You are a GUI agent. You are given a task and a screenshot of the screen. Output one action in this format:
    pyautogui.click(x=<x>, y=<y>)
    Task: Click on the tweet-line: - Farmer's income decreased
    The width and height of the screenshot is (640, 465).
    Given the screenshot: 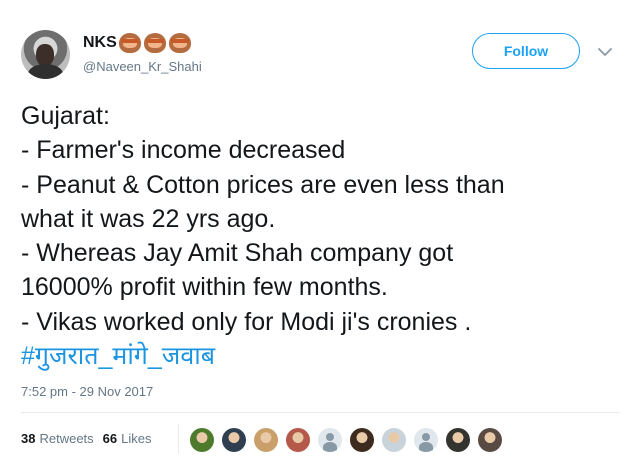 What is the action you would take?
    pyautogui.click(x=183, y=150)
    